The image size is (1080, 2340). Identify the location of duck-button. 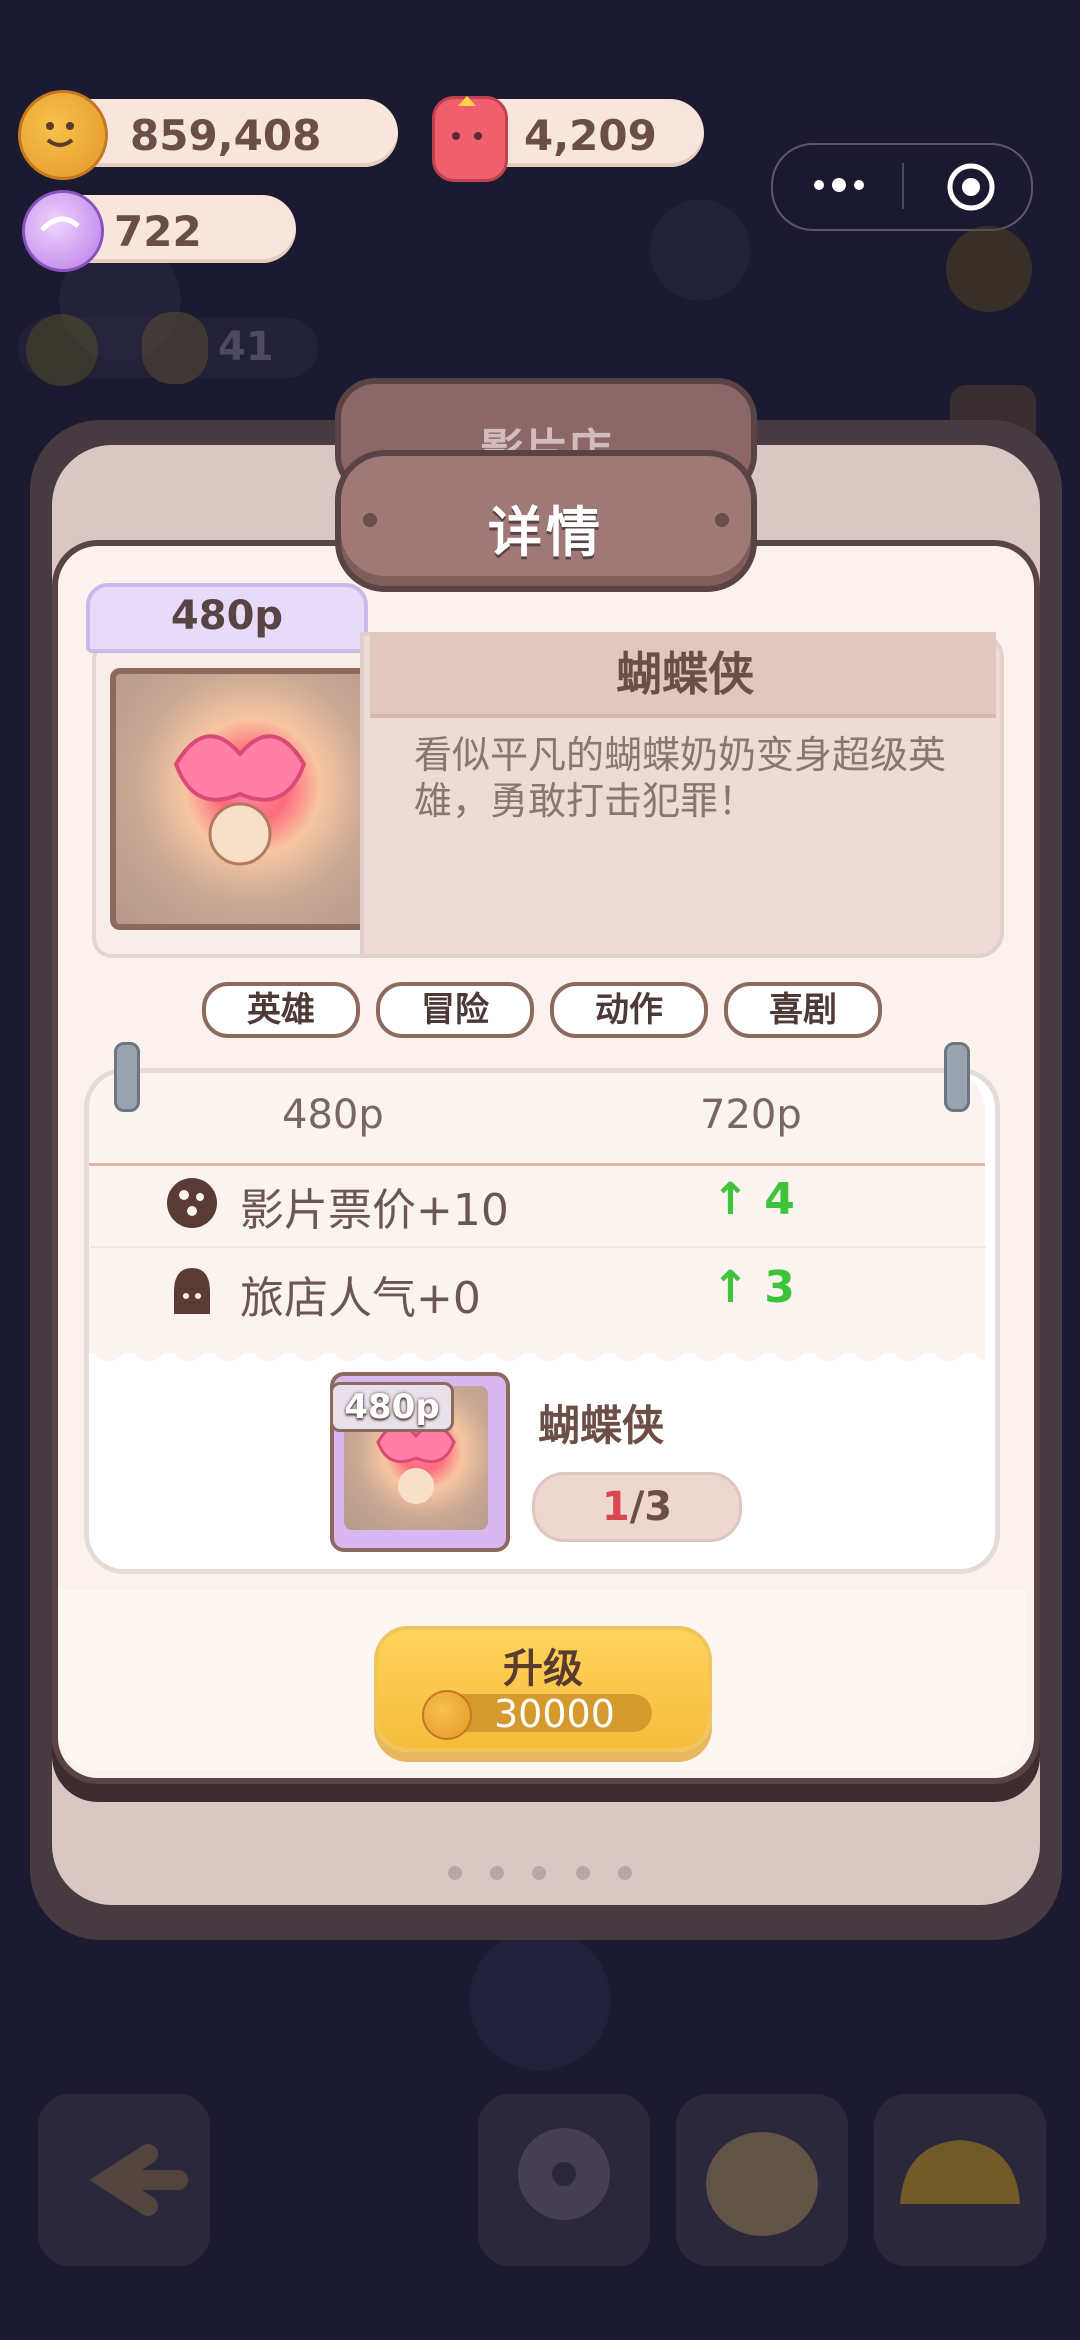
(762, 2180).